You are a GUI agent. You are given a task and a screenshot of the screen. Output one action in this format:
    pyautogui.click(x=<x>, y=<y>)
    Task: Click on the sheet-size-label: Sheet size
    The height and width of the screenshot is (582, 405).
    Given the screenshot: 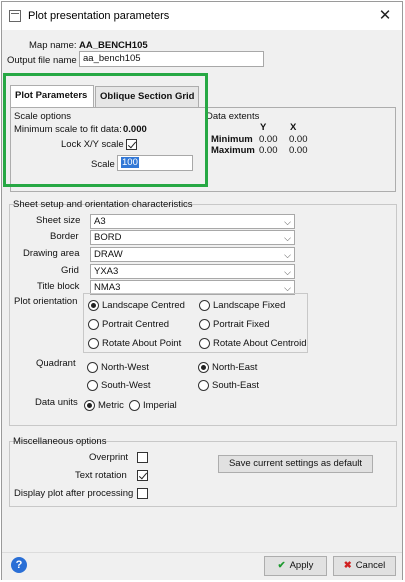 What is the action you would take?
    pyautogui.click(x=58, y=220)
    